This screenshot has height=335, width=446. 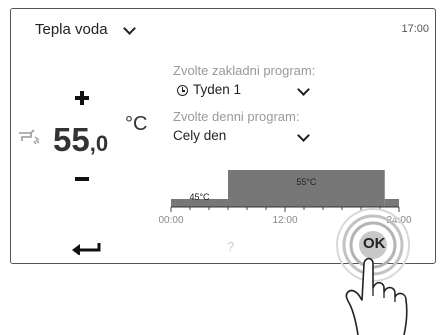 I want to click on chart-tick-label: 12:00, so click(x=284, y=220).